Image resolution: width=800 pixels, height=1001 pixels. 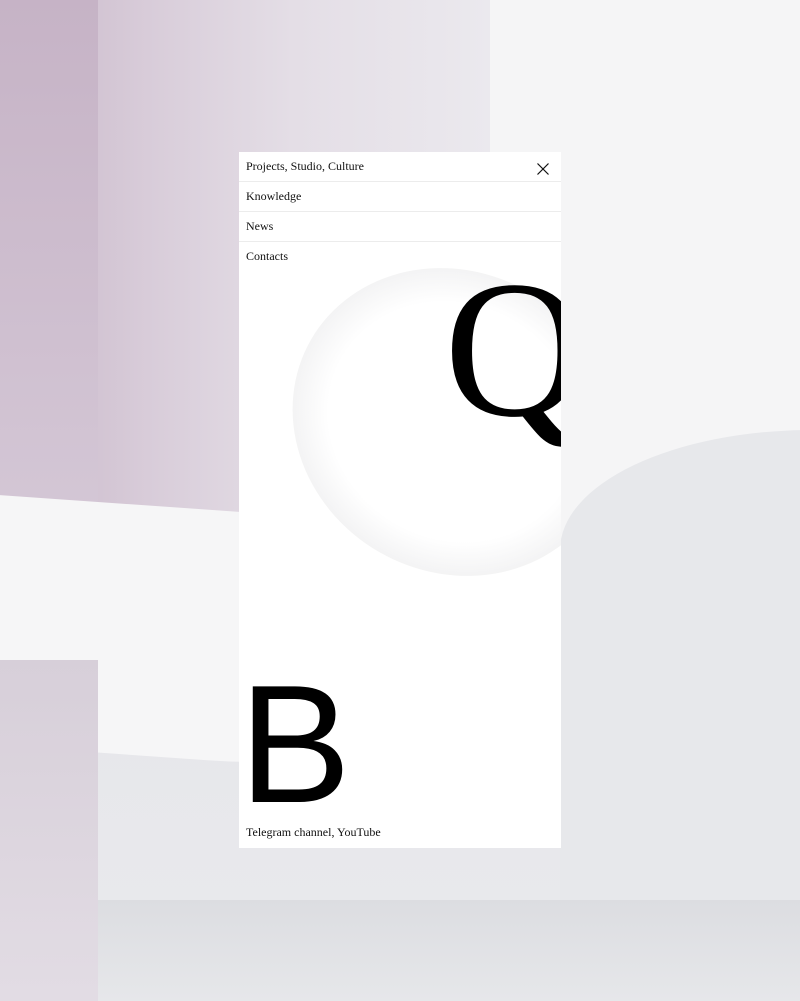 What do you see at coordinates (260, 226) in the screenshot?
I see `menu-item-label: News` at bounding box center [260, 226].